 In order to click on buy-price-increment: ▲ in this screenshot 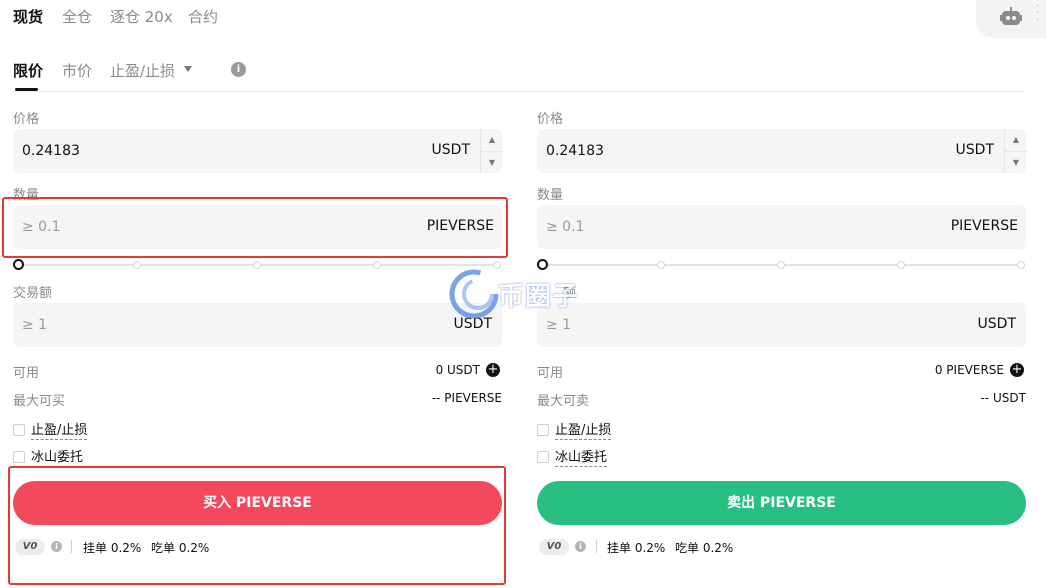, I will do `click(492, 140)`.